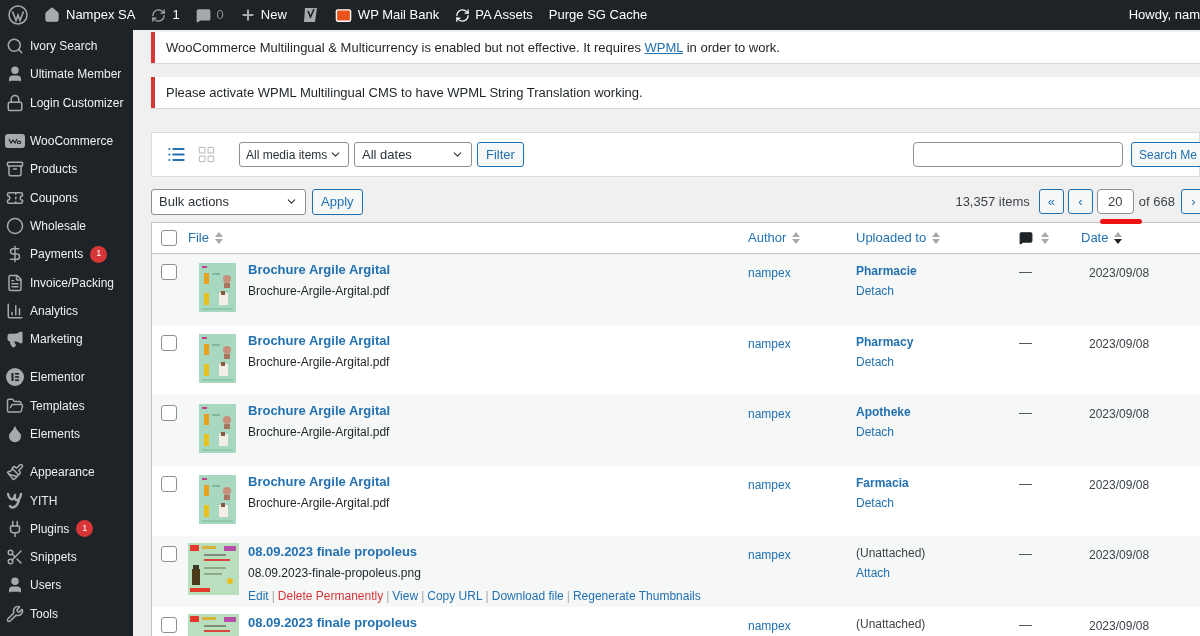  What do you see at coordinates (1051, 201) in the screenshot?
I see `first-page-button: «` at bounding box center [1051, 201].